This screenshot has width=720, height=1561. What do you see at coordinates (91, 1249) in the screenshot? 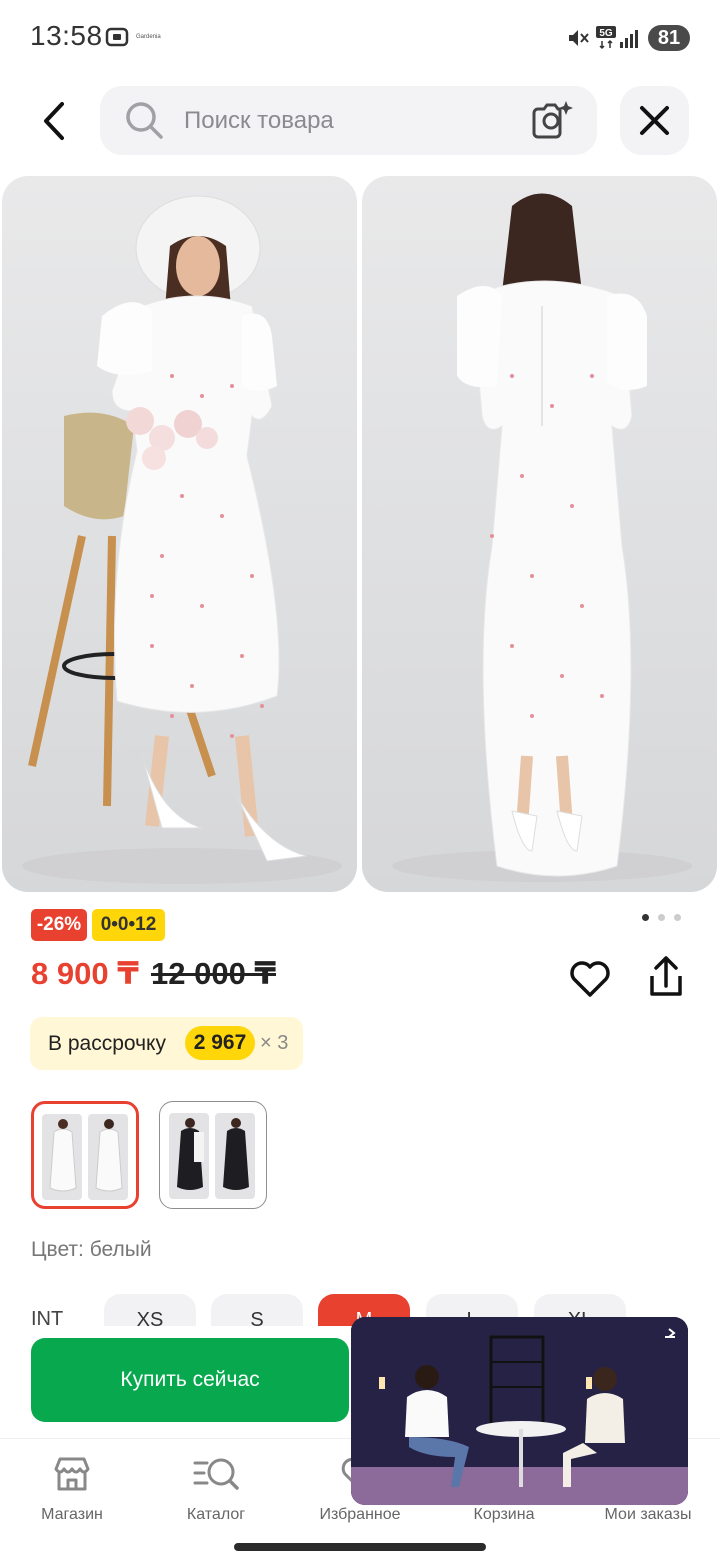
I see `color-label: Цвет: белый` at bounding box center [91, 1249].